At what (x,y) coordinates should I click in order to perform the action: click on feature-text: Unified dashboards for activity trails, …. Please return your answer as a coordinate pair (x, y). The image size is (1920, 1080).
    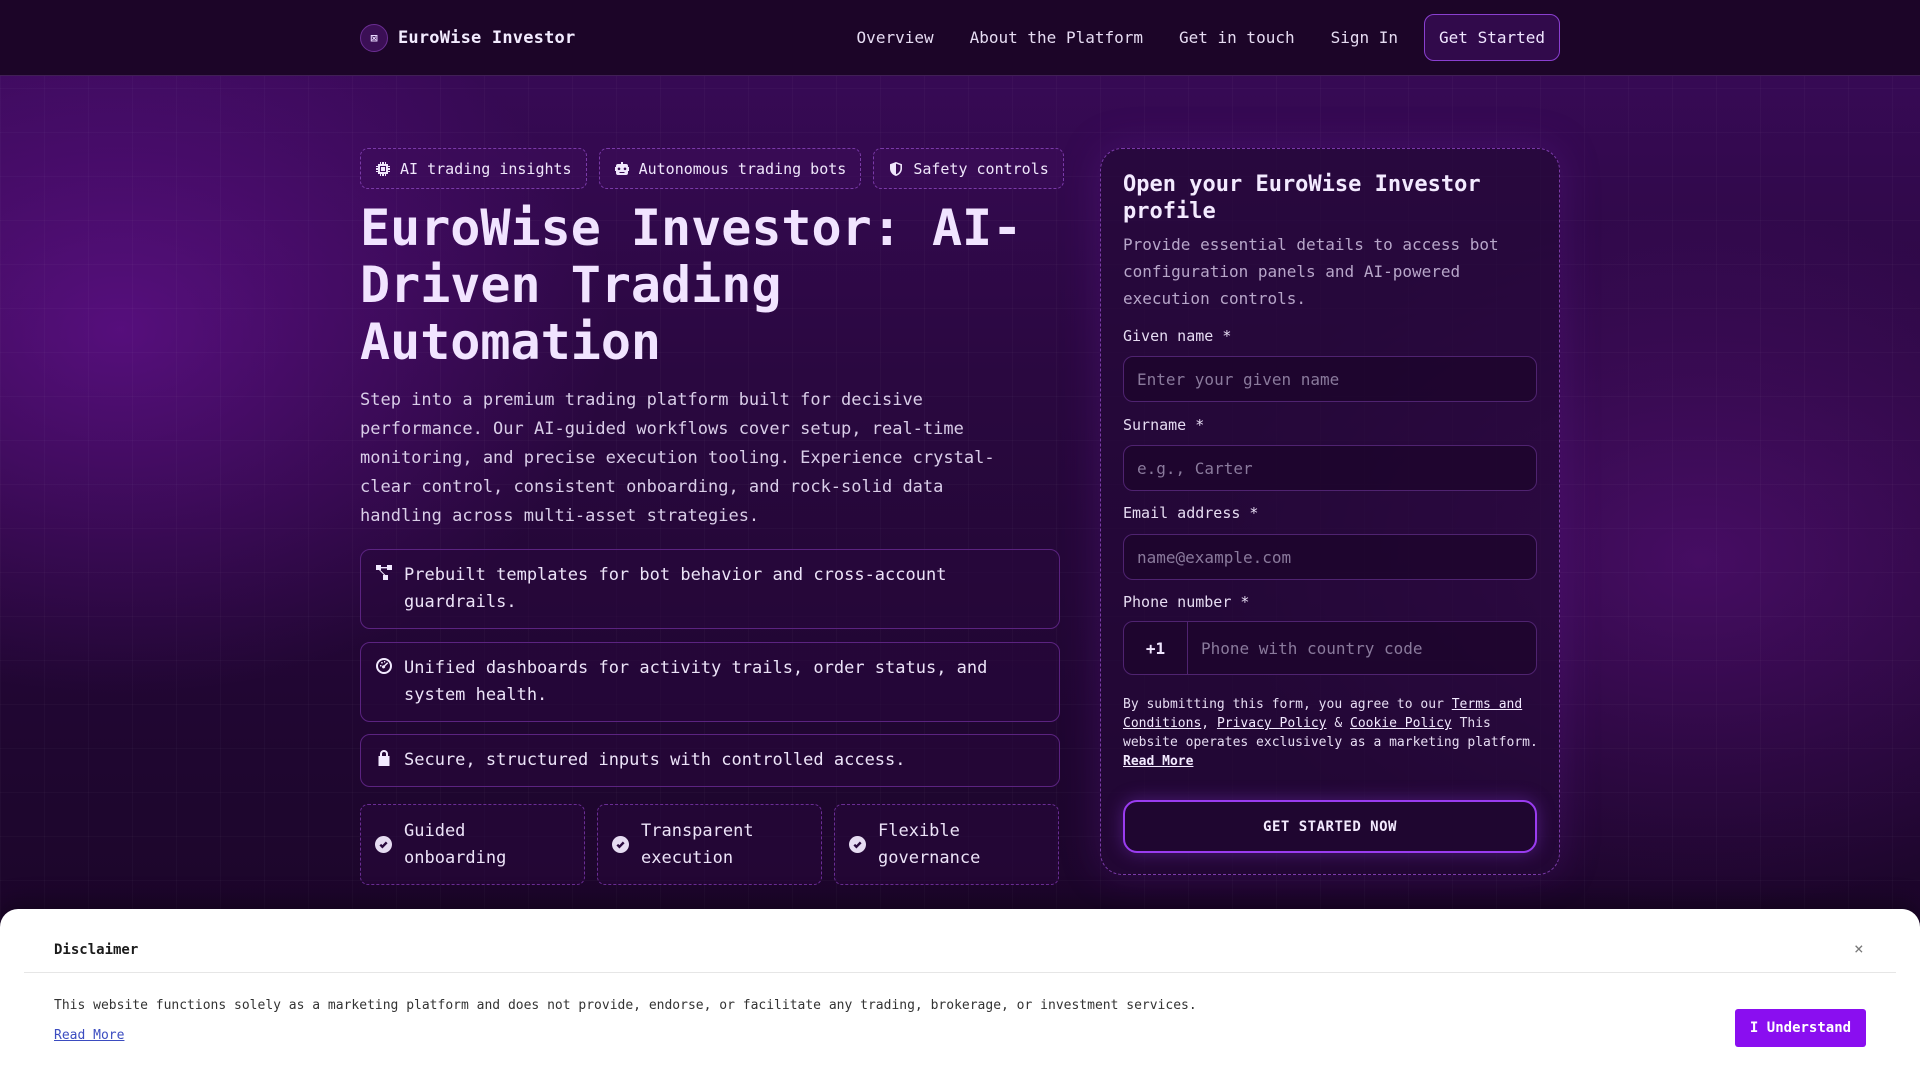
    Looking at the image, I should click on (696, 681).